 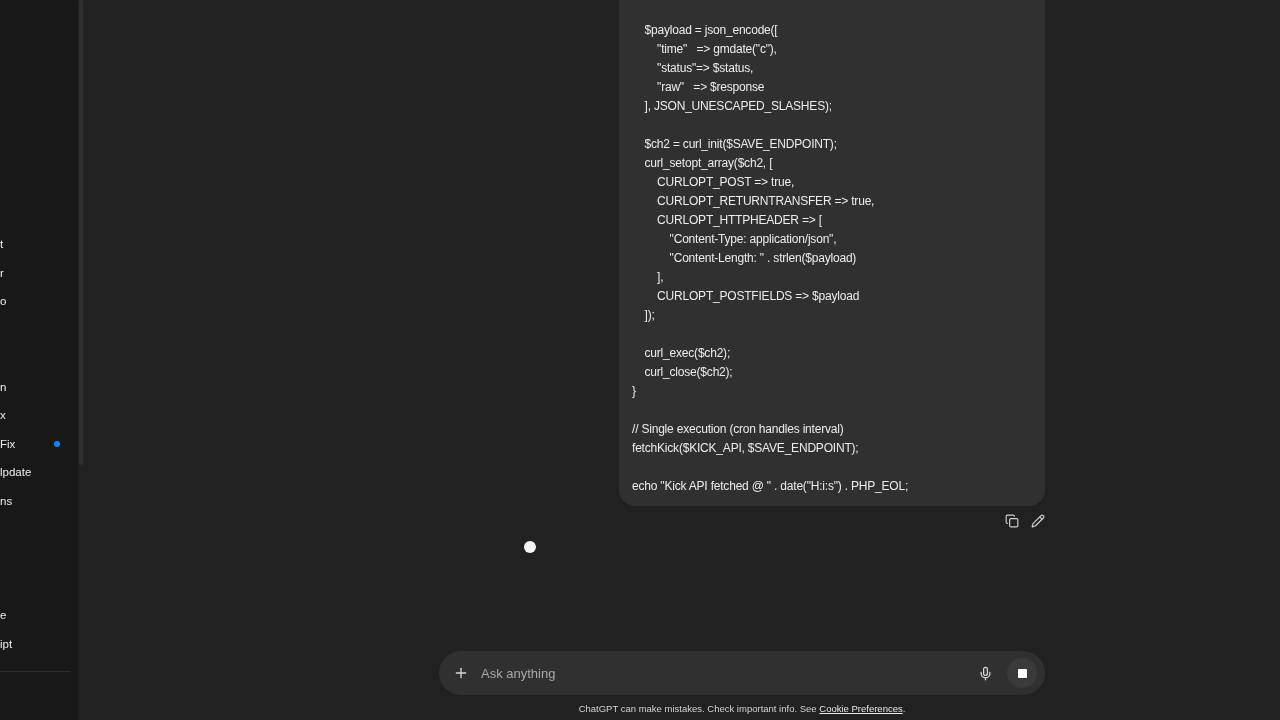 What do you see at coordinates (738, 429) in the screenshot?
I see `code-line: // Single execution (cron handles interval)` at bounding box center [738, 429].